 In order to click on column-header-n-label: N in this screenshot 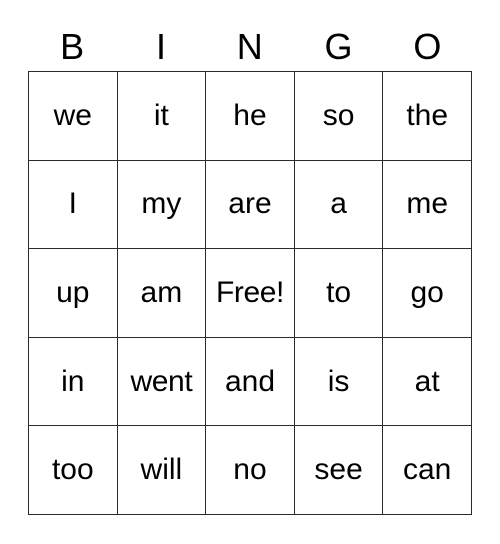, I will do `click(250, 46)`.